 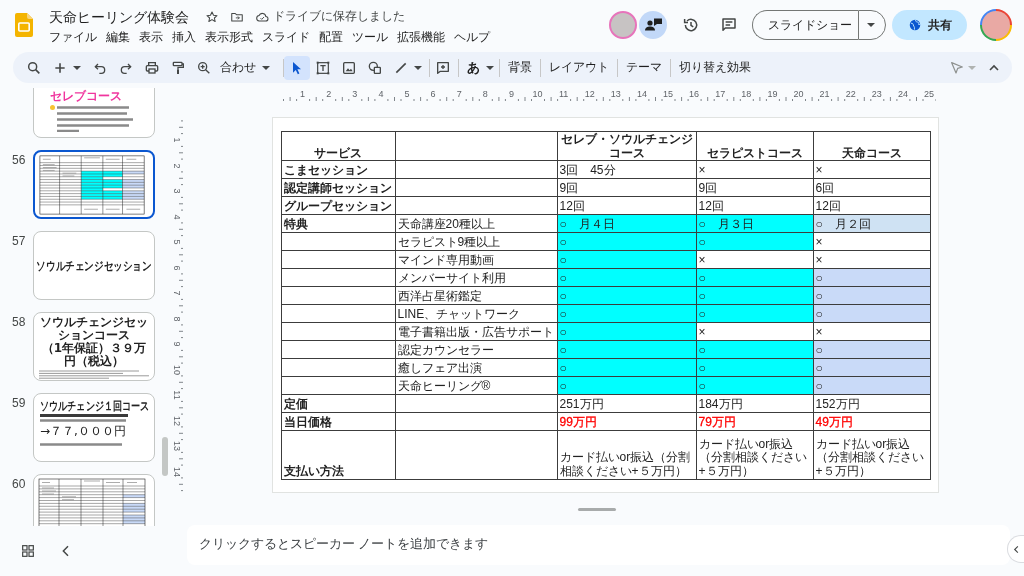 What do you see at coordinates (28, 551) in the screenshot?
I see `grid-icon` at bounding box center [28, 551].